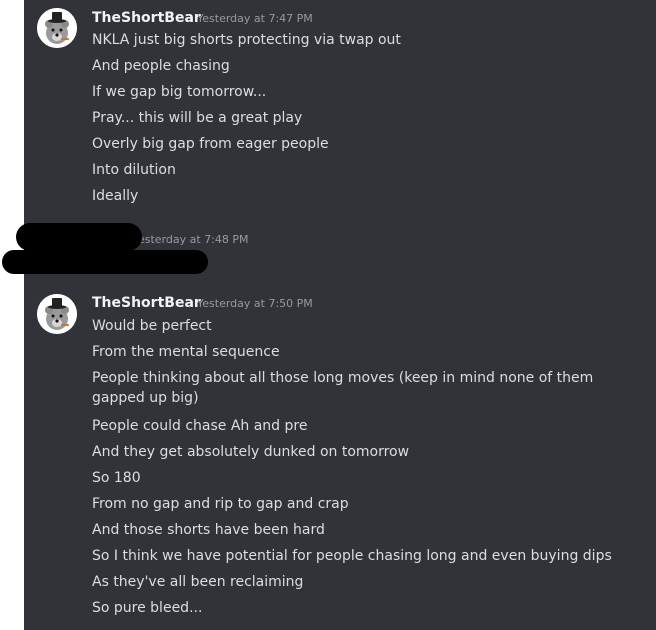 This screenshot has height=630, width=656. What do you see at coordinates (193, 240) in the screenshot?
I see `message-timestamp: esterday at 7:48 PM` at bounding box center [193, 240].